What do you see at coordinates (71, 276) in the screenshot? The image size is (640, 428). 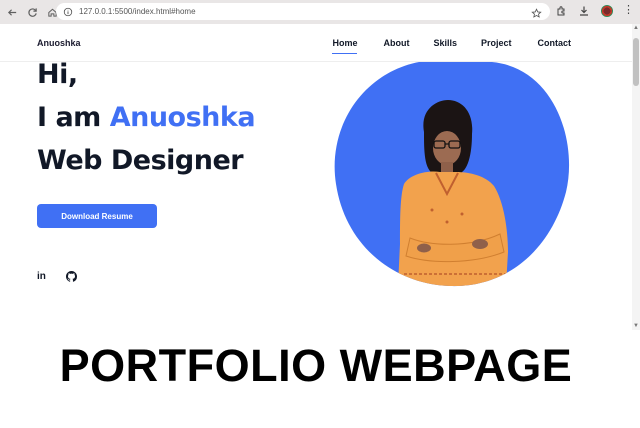 I see `github-icon` at bounding box center [71, 276].